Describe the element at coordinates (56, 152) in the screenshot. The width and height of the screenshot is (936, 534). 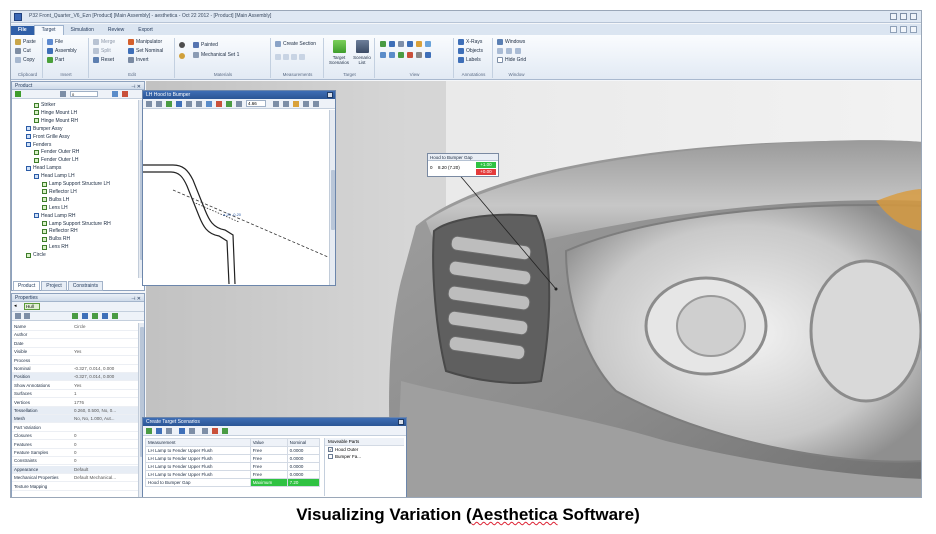
I see `tree-item: Fender Outer RH` at that location.